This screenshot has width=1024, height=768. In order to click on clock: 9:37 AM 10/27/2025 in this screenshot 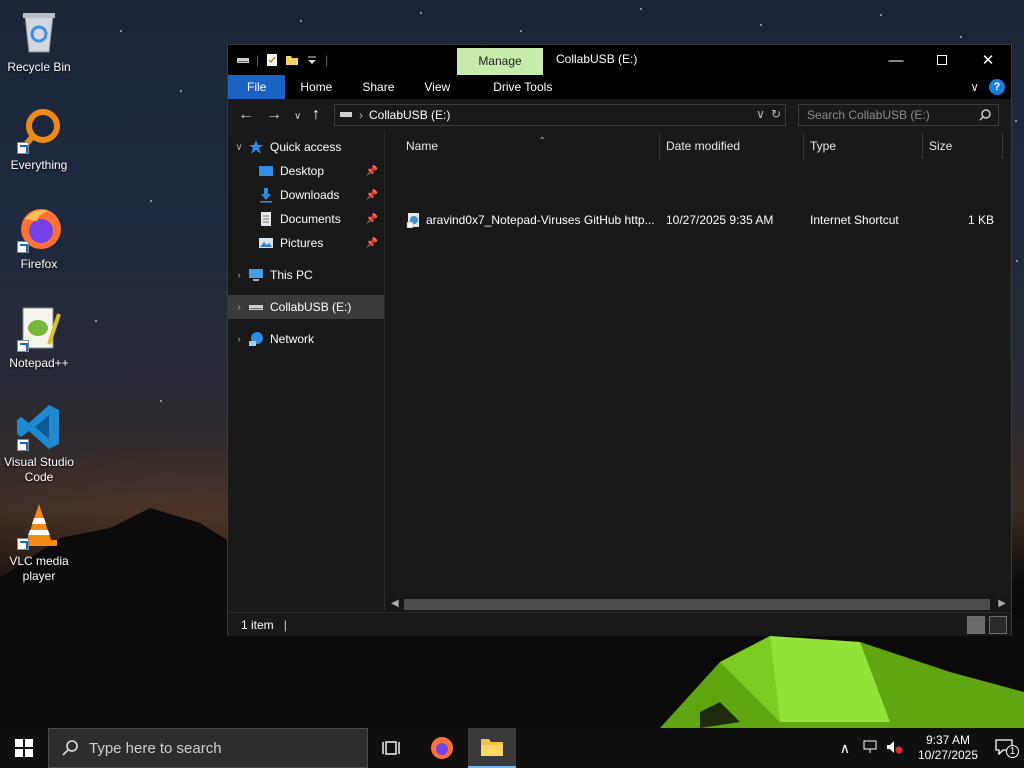, I will do `click(948, 748)`.